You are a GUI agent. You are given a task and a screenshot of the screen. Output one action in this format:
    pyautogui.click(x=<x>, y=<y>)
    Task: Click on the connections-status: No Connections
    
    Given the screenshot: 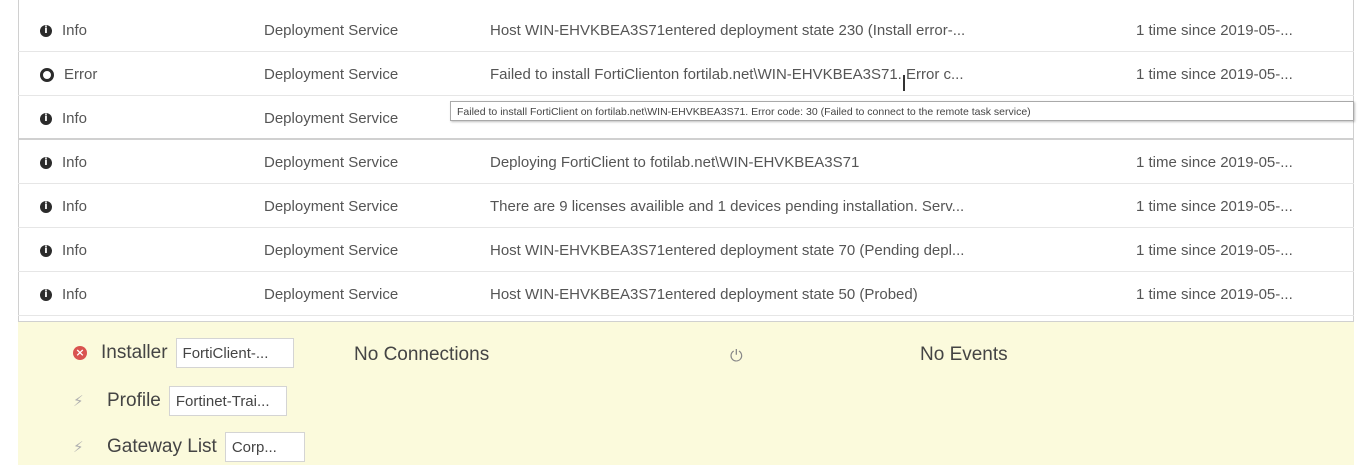 What is the action you would take?
    pyautogui.click(x=422, y=354)
    